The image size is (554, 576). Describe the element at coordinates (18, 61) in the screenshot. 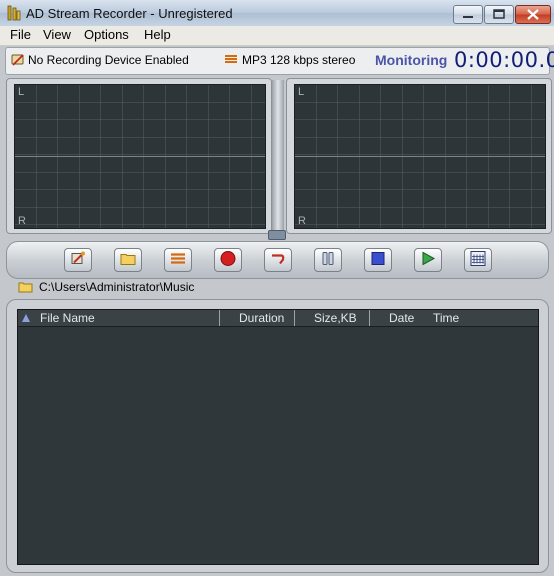

I see `device-icon` at that location.